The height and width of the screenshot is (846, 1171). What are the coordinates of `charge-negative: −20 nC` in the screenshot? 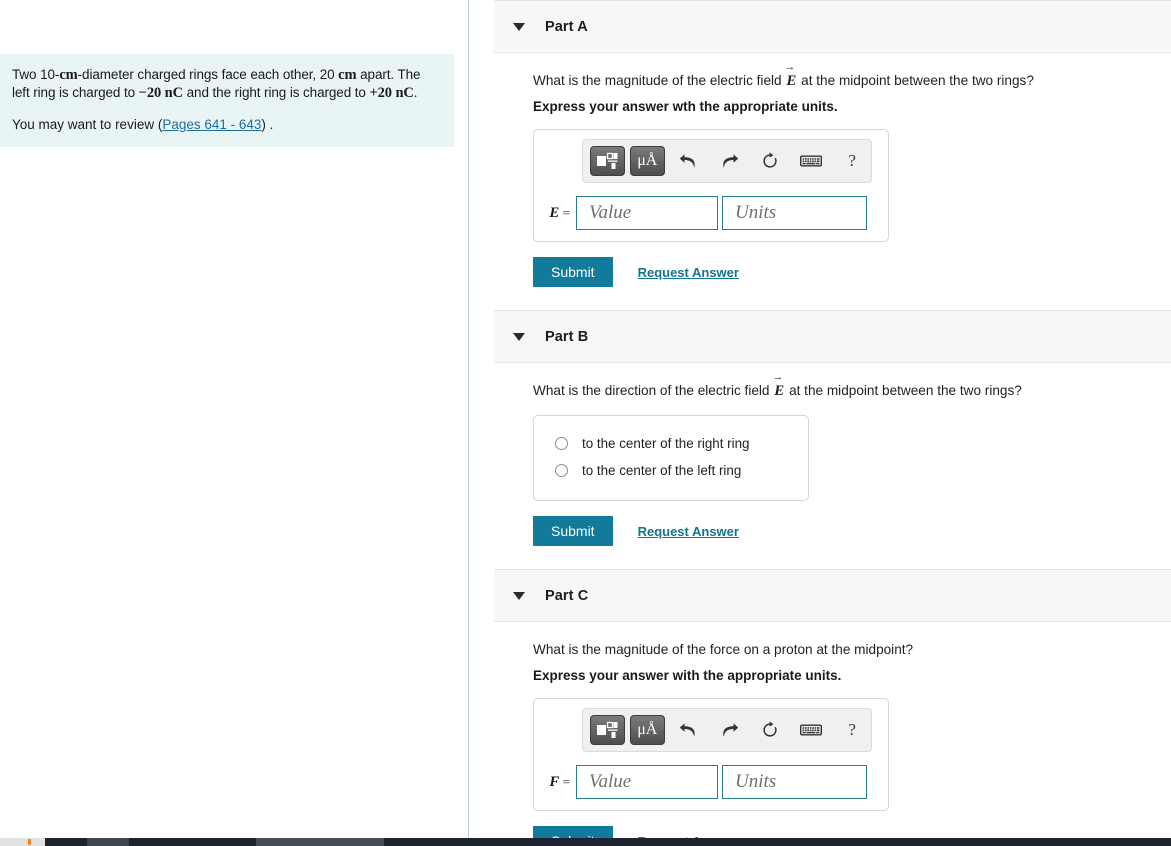 It's located at (160, 93).